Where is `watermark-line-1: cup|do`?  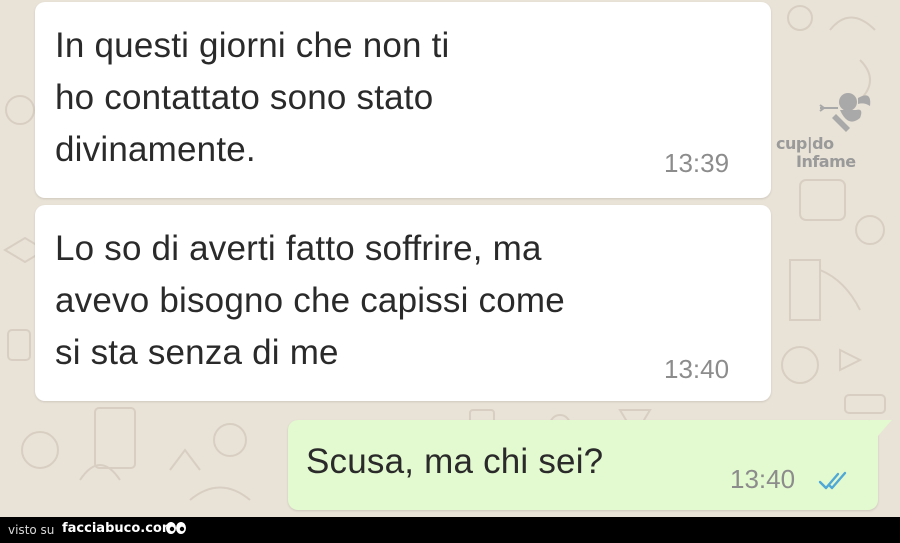 watermark-line-1: cup|do is located at coordinates (805, 143).